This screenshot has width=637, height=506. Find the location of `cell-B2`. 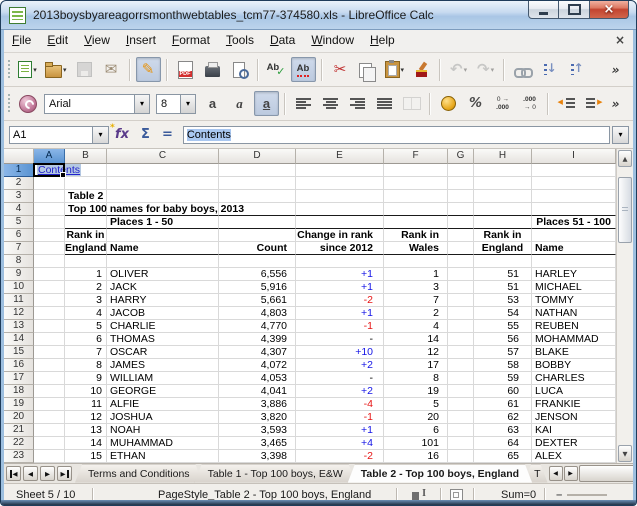

cell-B2 is located at coordinates (86, 183).